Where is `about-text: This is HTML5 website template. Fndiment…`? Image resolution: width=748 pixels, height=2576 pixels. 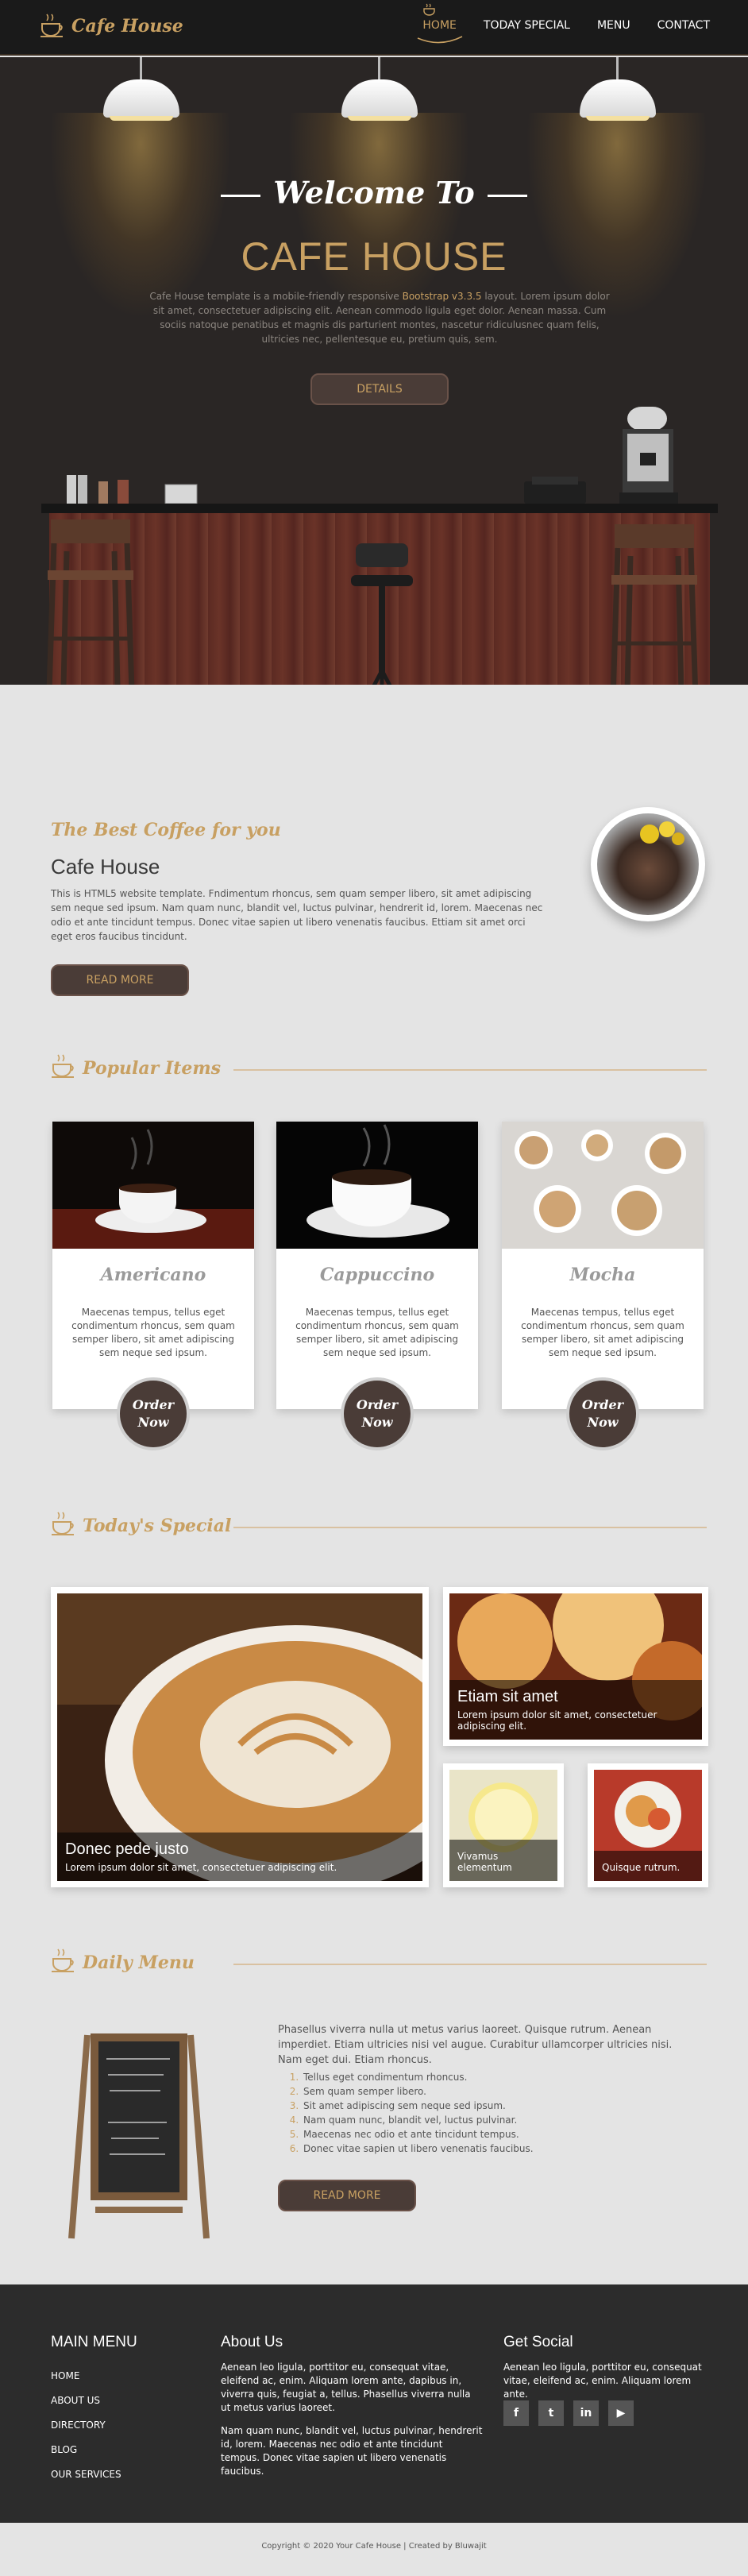
about-text: This is HTML5 website template. Fndiment… is located at coordinates (297, 915).